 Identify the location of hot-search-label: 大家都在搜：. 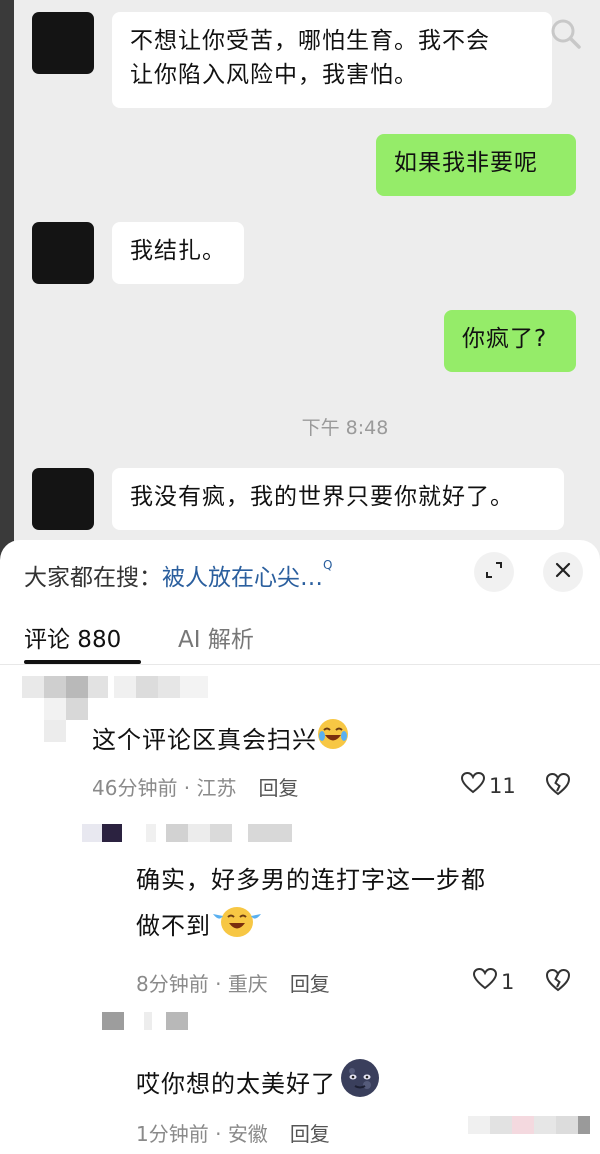
(93, 578).